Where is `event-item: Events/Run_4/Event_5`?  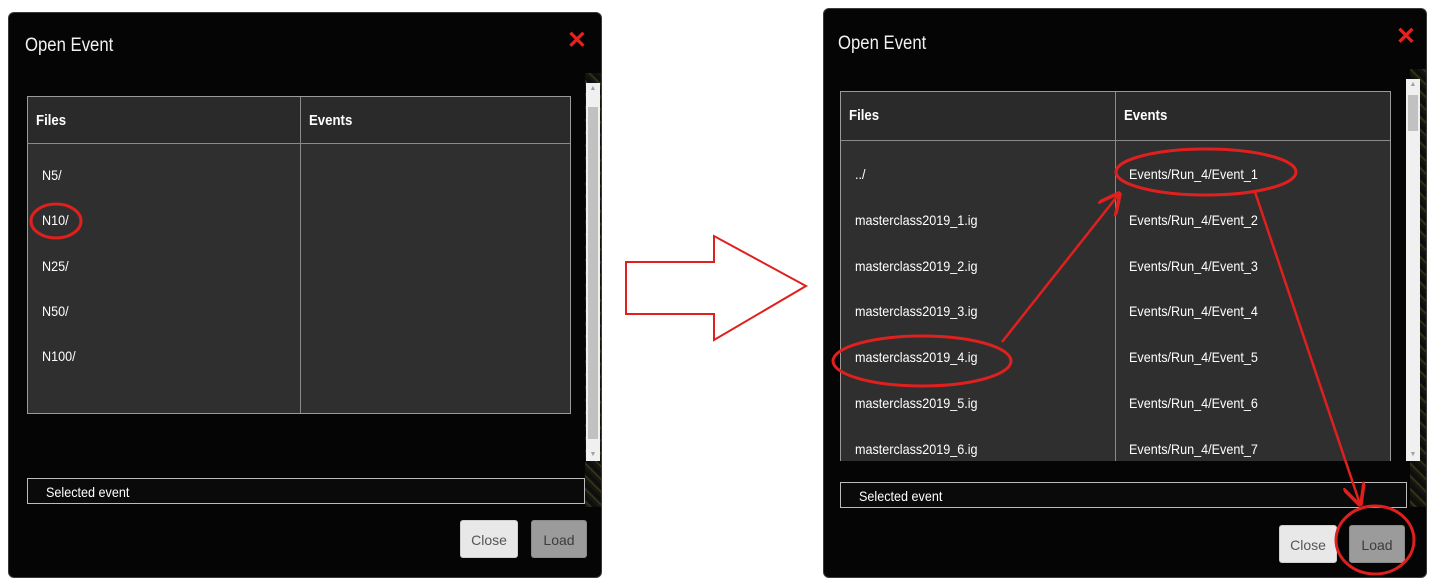
event-item: Events/Run_4/Event_5 is located at coordinates (1193, 357).